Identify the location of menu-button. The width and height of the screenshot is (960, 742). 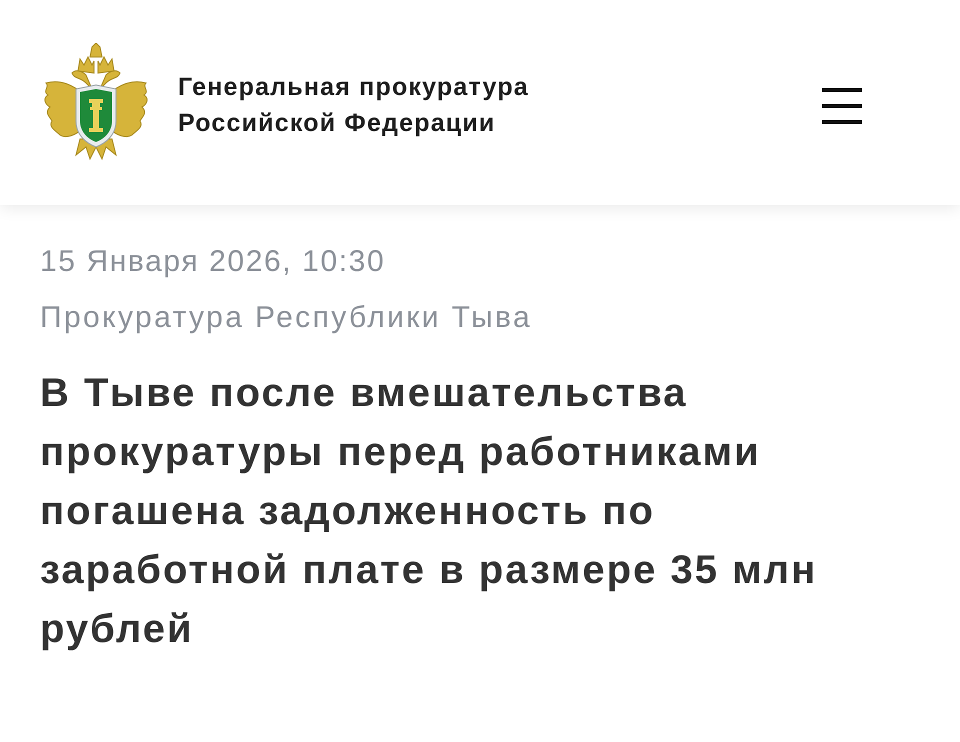
(842, 106).